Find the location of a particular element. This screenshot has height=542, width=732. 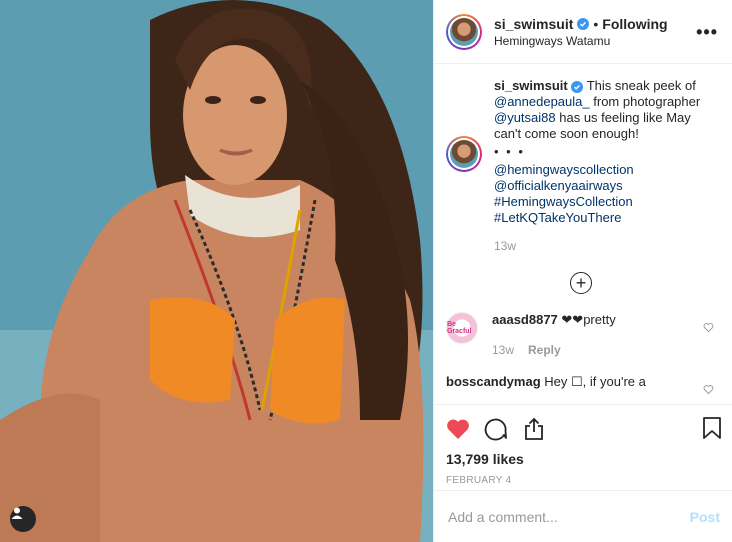

commenter-username: bosscandymag is located at coordinates (493, 381).